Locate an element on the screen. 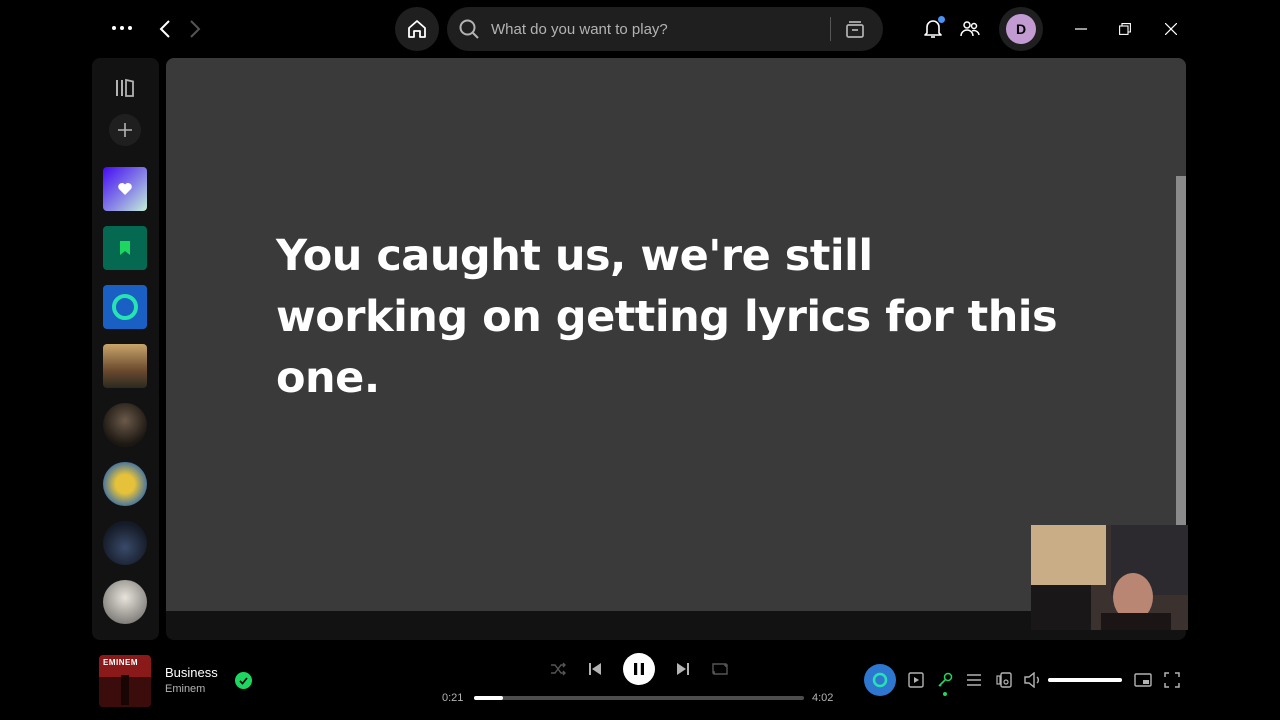 The width and height of the screenshot is (1280, 720). volume-slider is located at coordinates (1085, 680).